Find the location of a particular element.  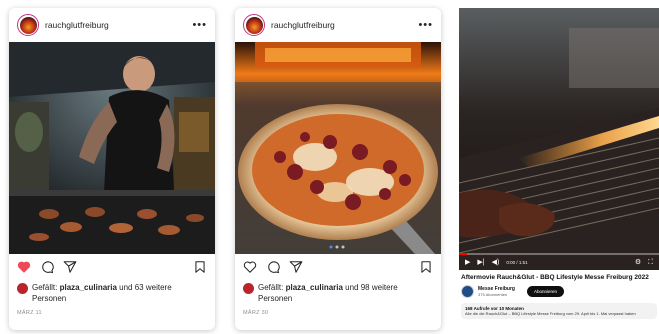

fullscreen-icon: ⛶ is located at coordinates (650, 262).